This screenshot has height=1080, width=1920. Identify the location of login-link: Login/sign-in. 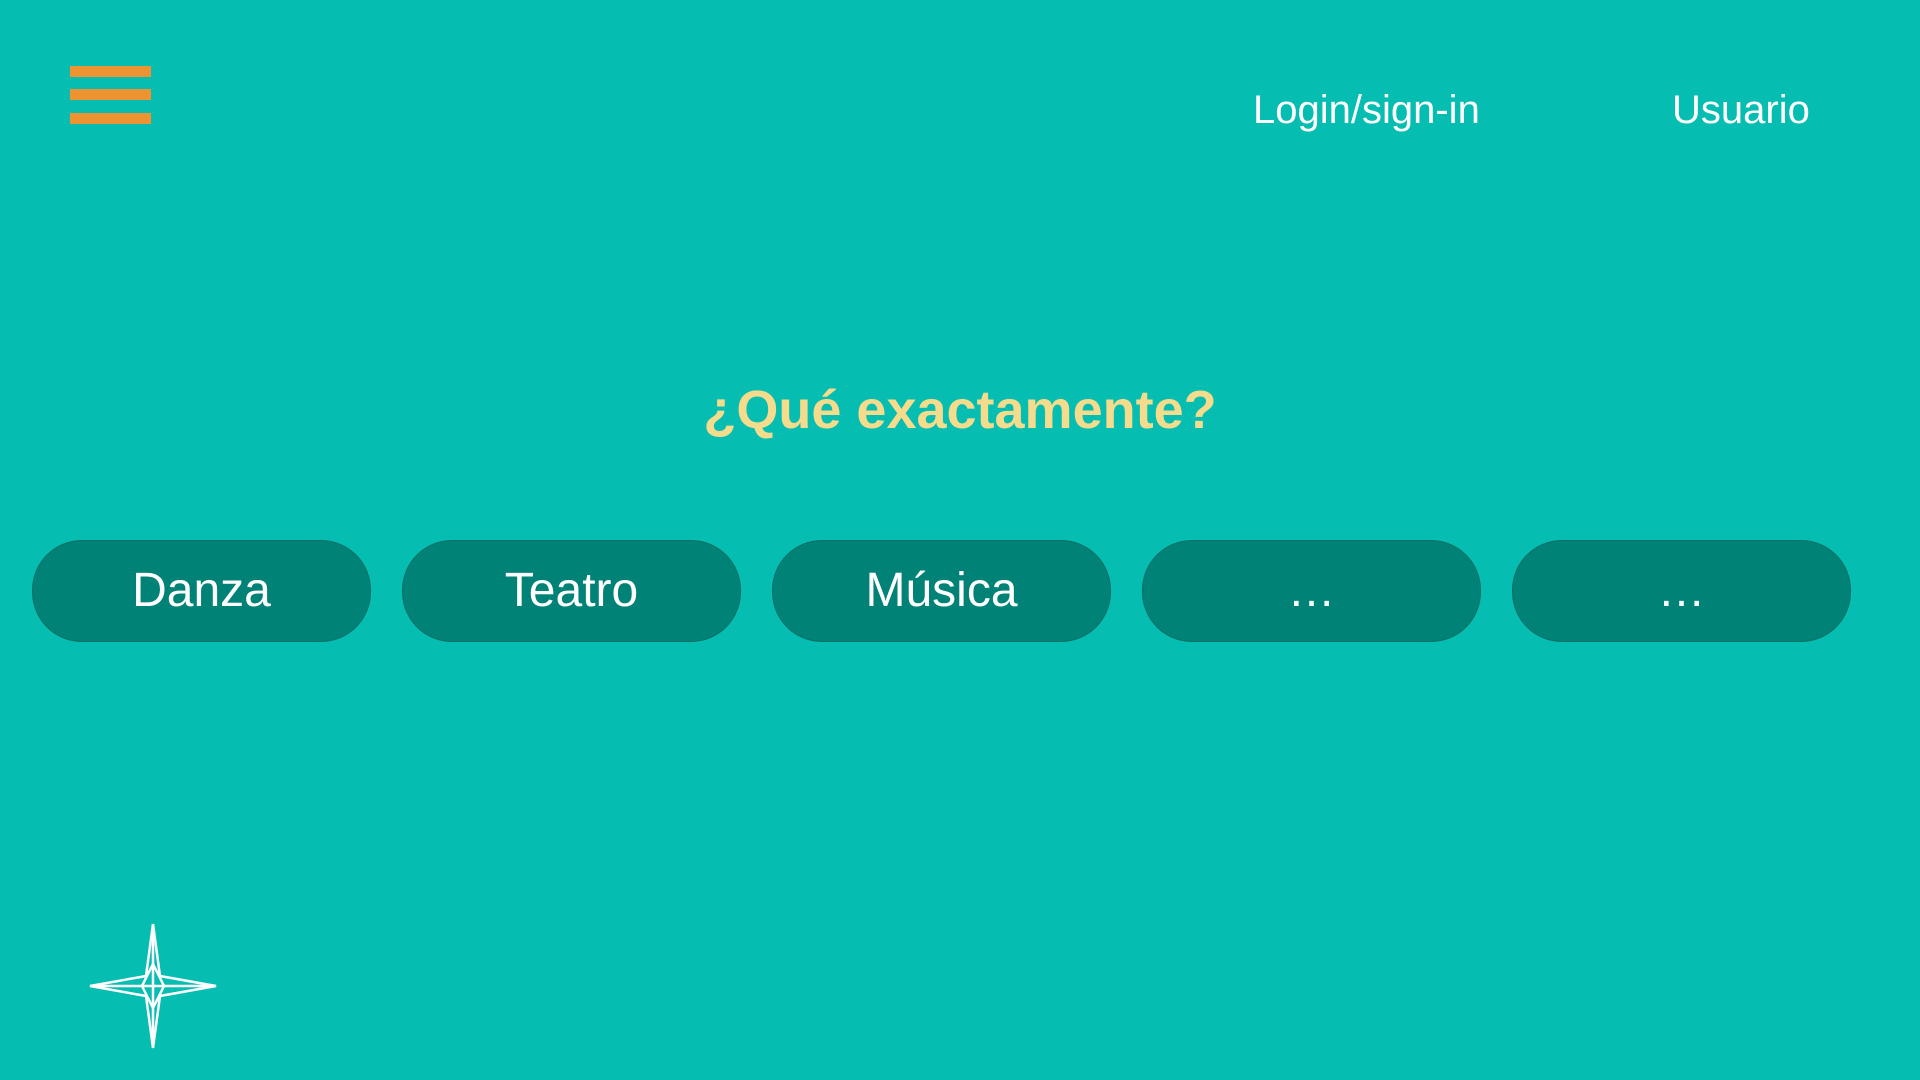
(1366, 110).